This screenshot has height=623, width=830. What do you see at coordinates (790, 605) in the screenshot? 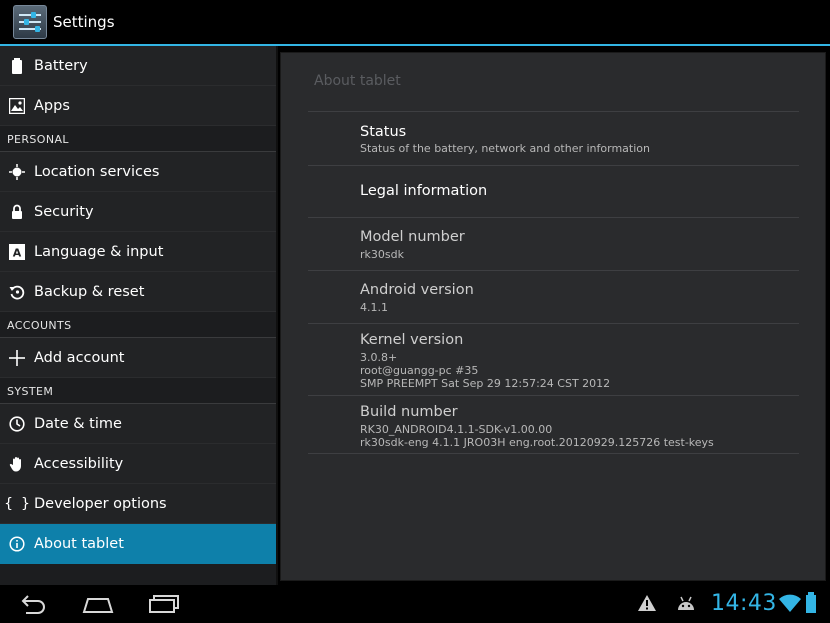
I see `wifi-icon` at bounding box center [790, 605].